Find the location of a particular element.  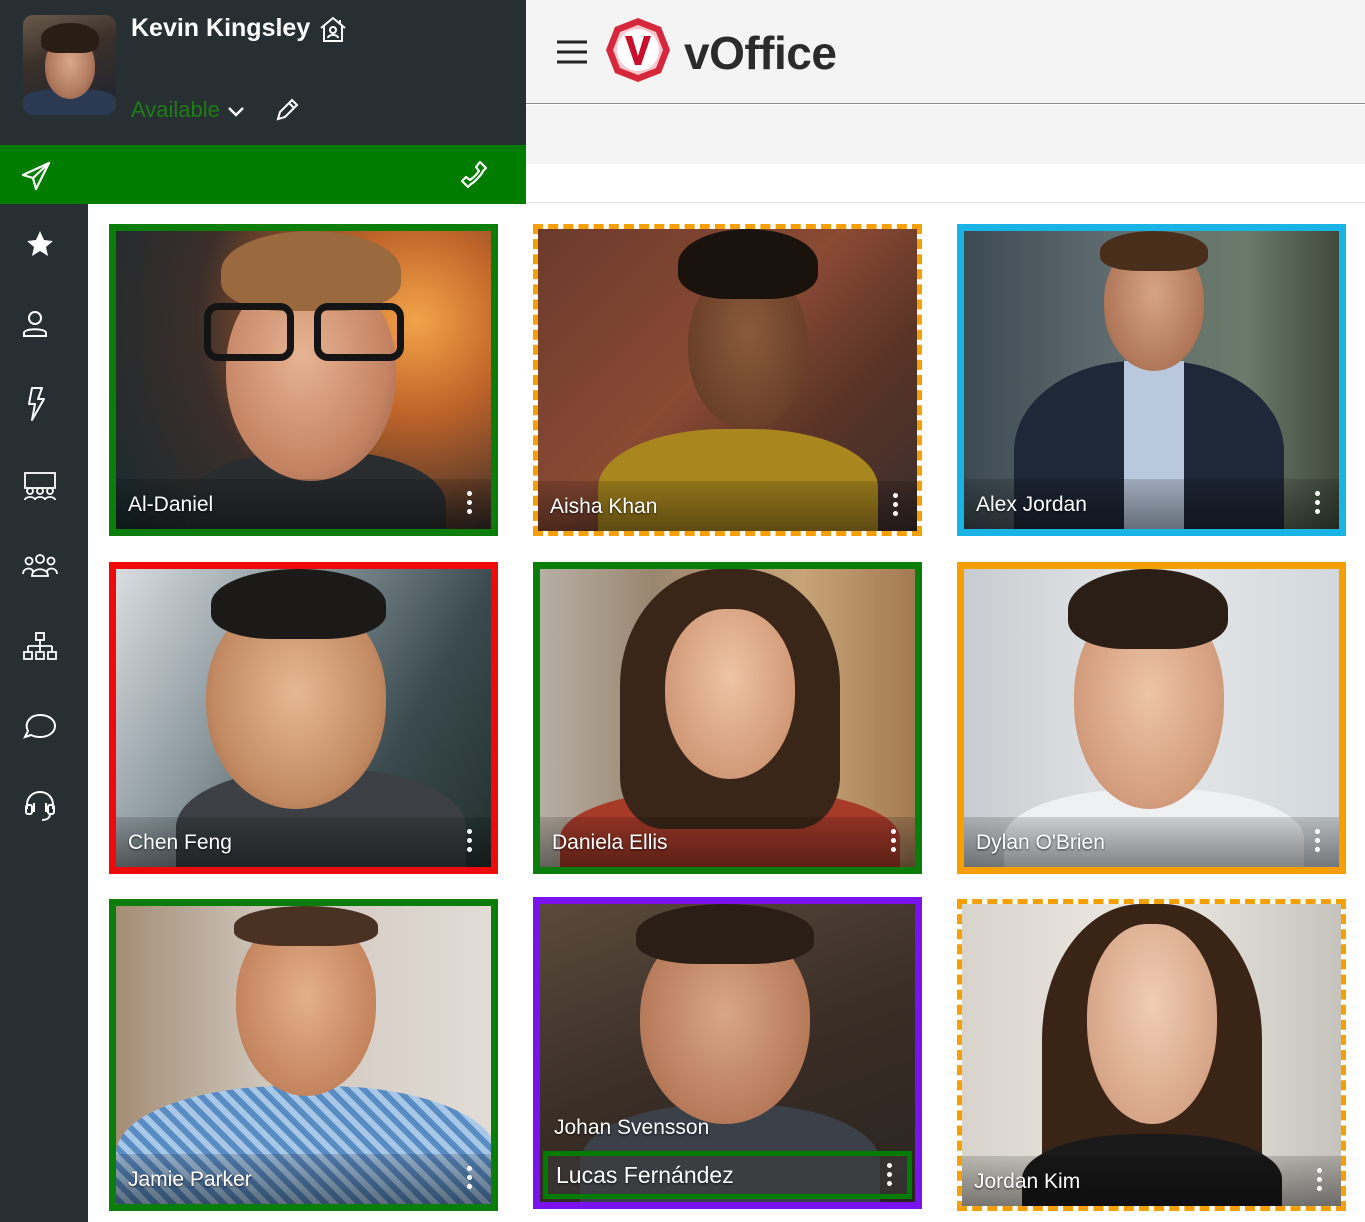

contact-tile-dylan-obrien: Dylan O'Brien is located at coordinates (1151, 718).